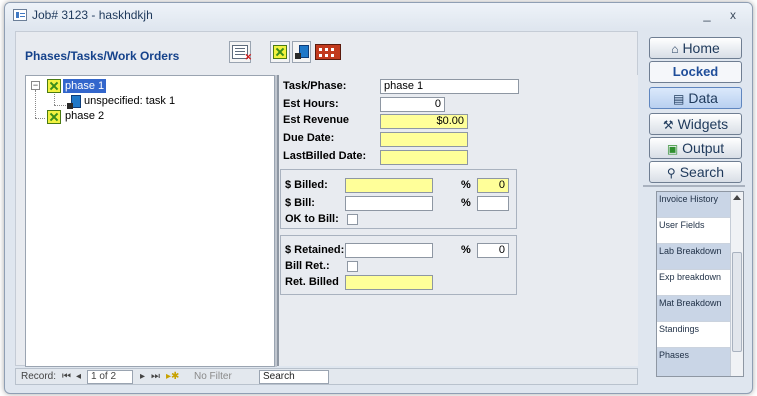 The height and width of the screenshot is (396, 757). I want to click on locked-button: Locked, so click(695, 72).